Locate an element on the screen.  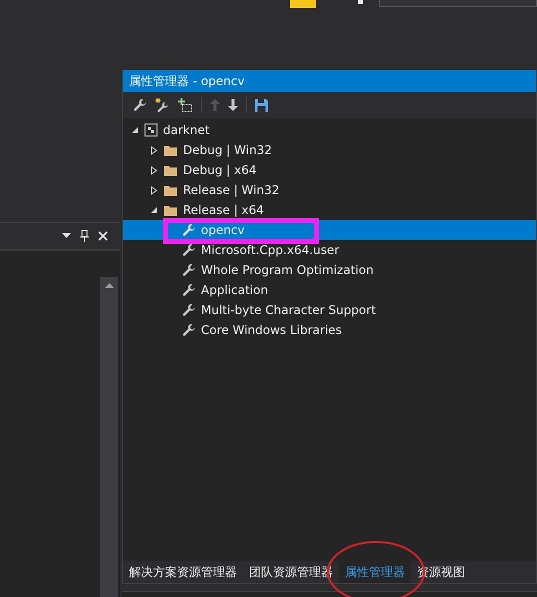
add-item-icon is located at coordinates (185, 105).